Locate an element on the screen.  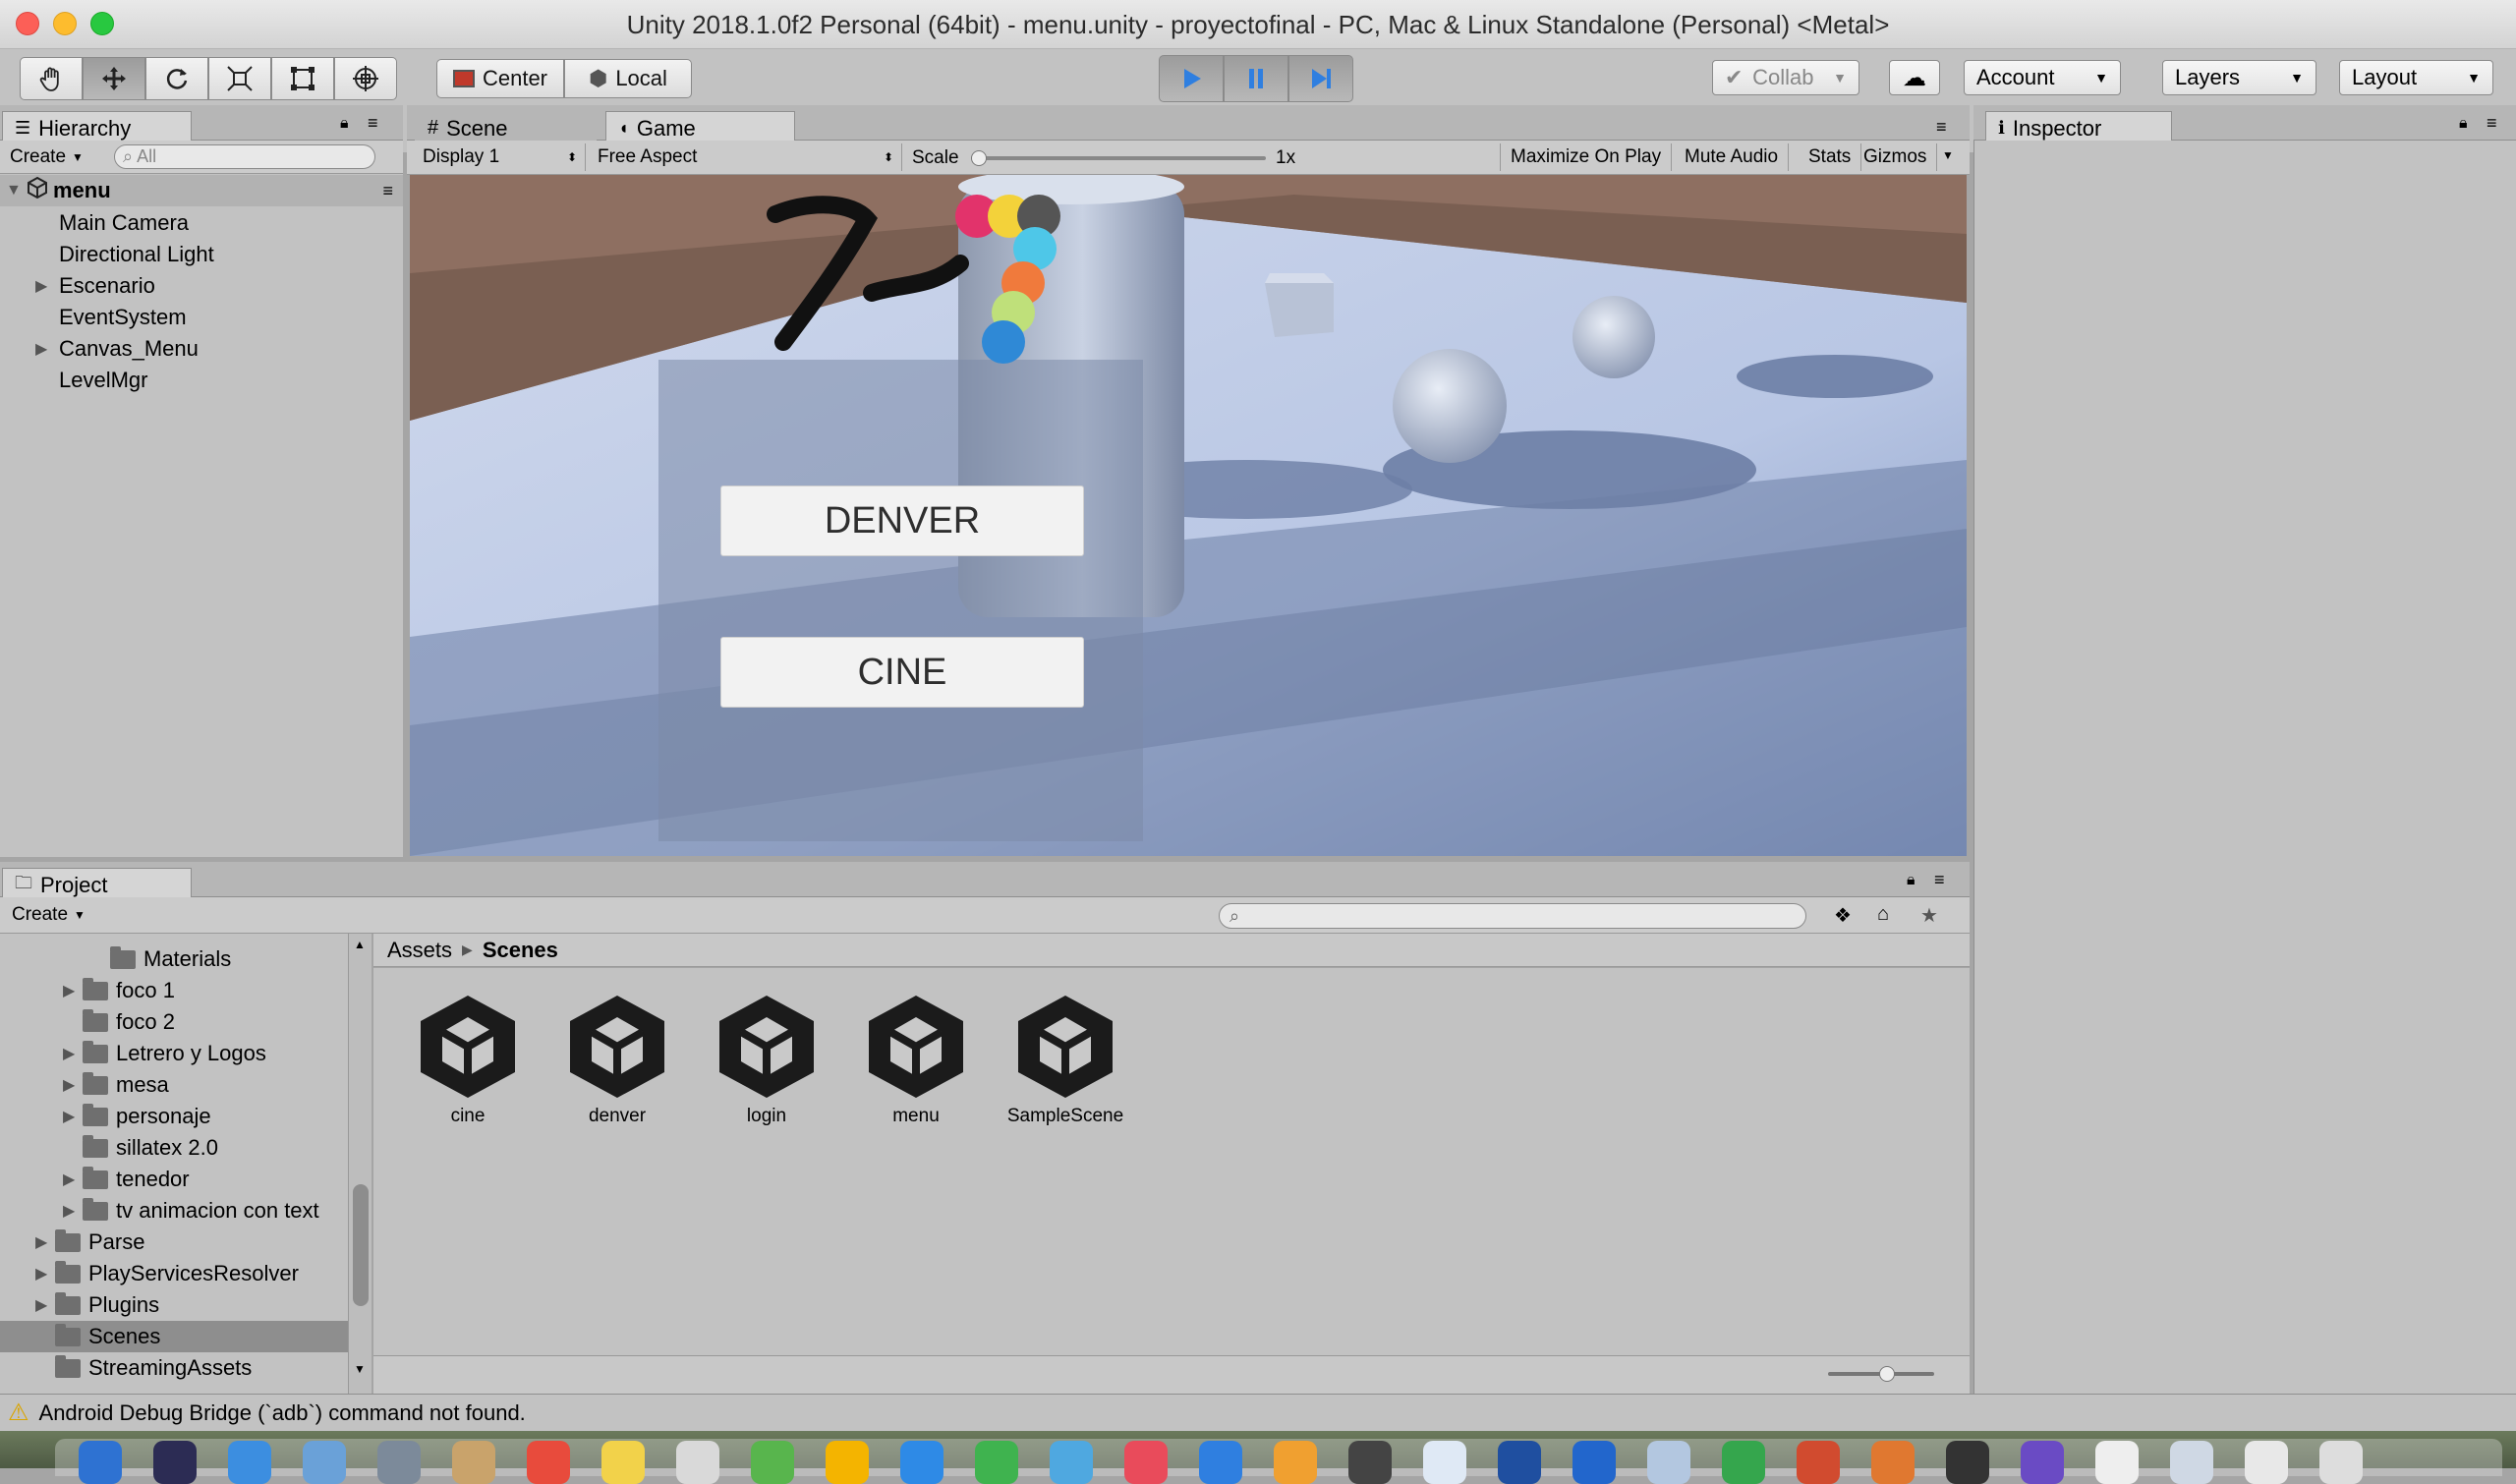
move-tool-button is located at coordinates (114, 78).